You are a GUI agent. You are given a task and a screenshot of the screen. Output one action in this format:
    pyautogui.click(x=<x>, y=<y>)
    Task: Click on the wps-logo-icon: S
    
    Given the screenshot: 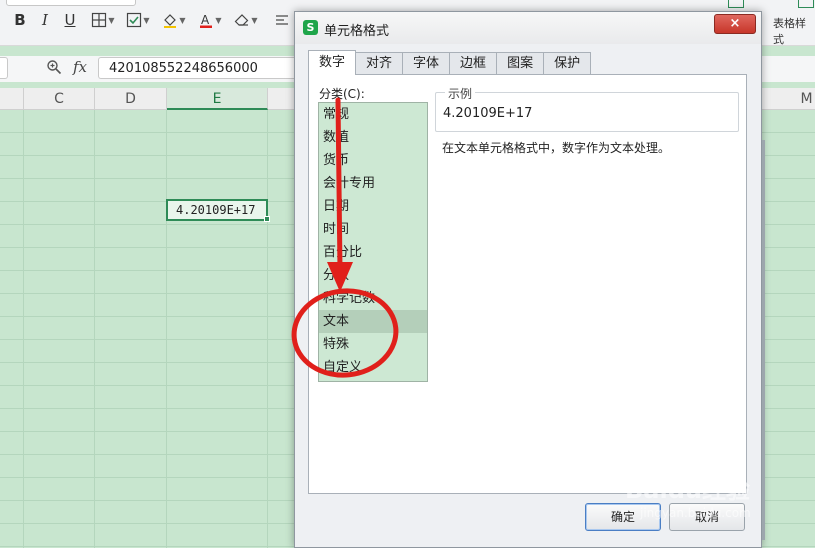 What is the action you would take?
    pyautogui.click(x=310, y=27)
    